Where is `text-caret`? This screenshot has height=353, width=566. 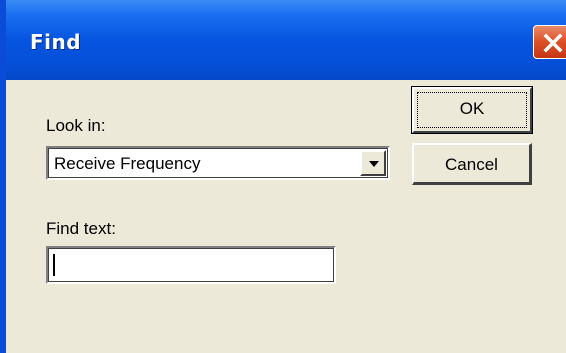 text-caret is located at coordinates (54, 265).